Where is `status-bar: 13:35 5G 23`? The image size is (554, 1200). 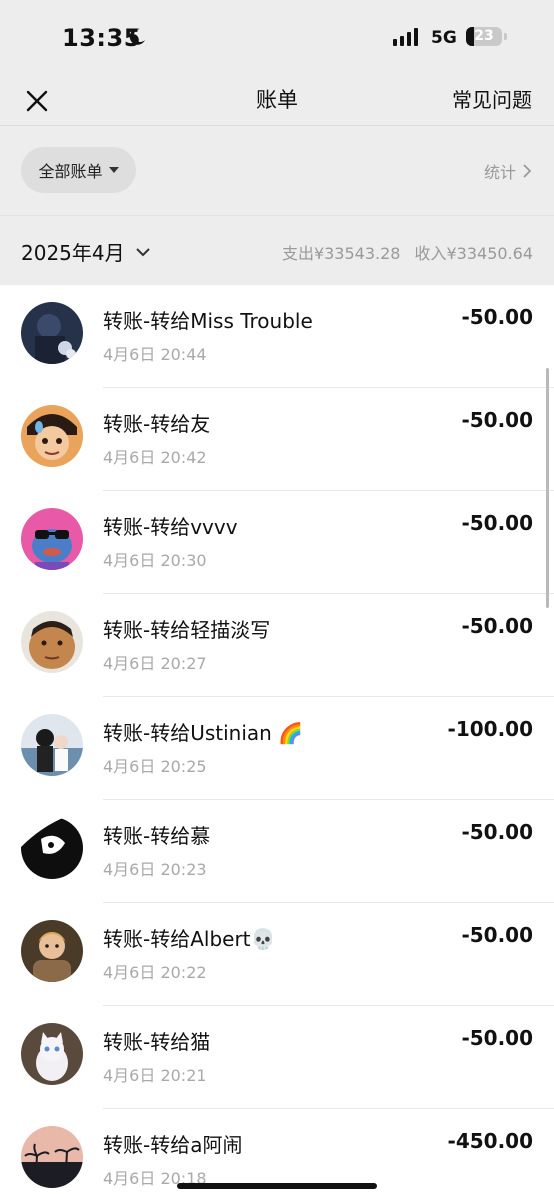 status-bar: 13:35 5G 23 is located at coordinates (277, 38).